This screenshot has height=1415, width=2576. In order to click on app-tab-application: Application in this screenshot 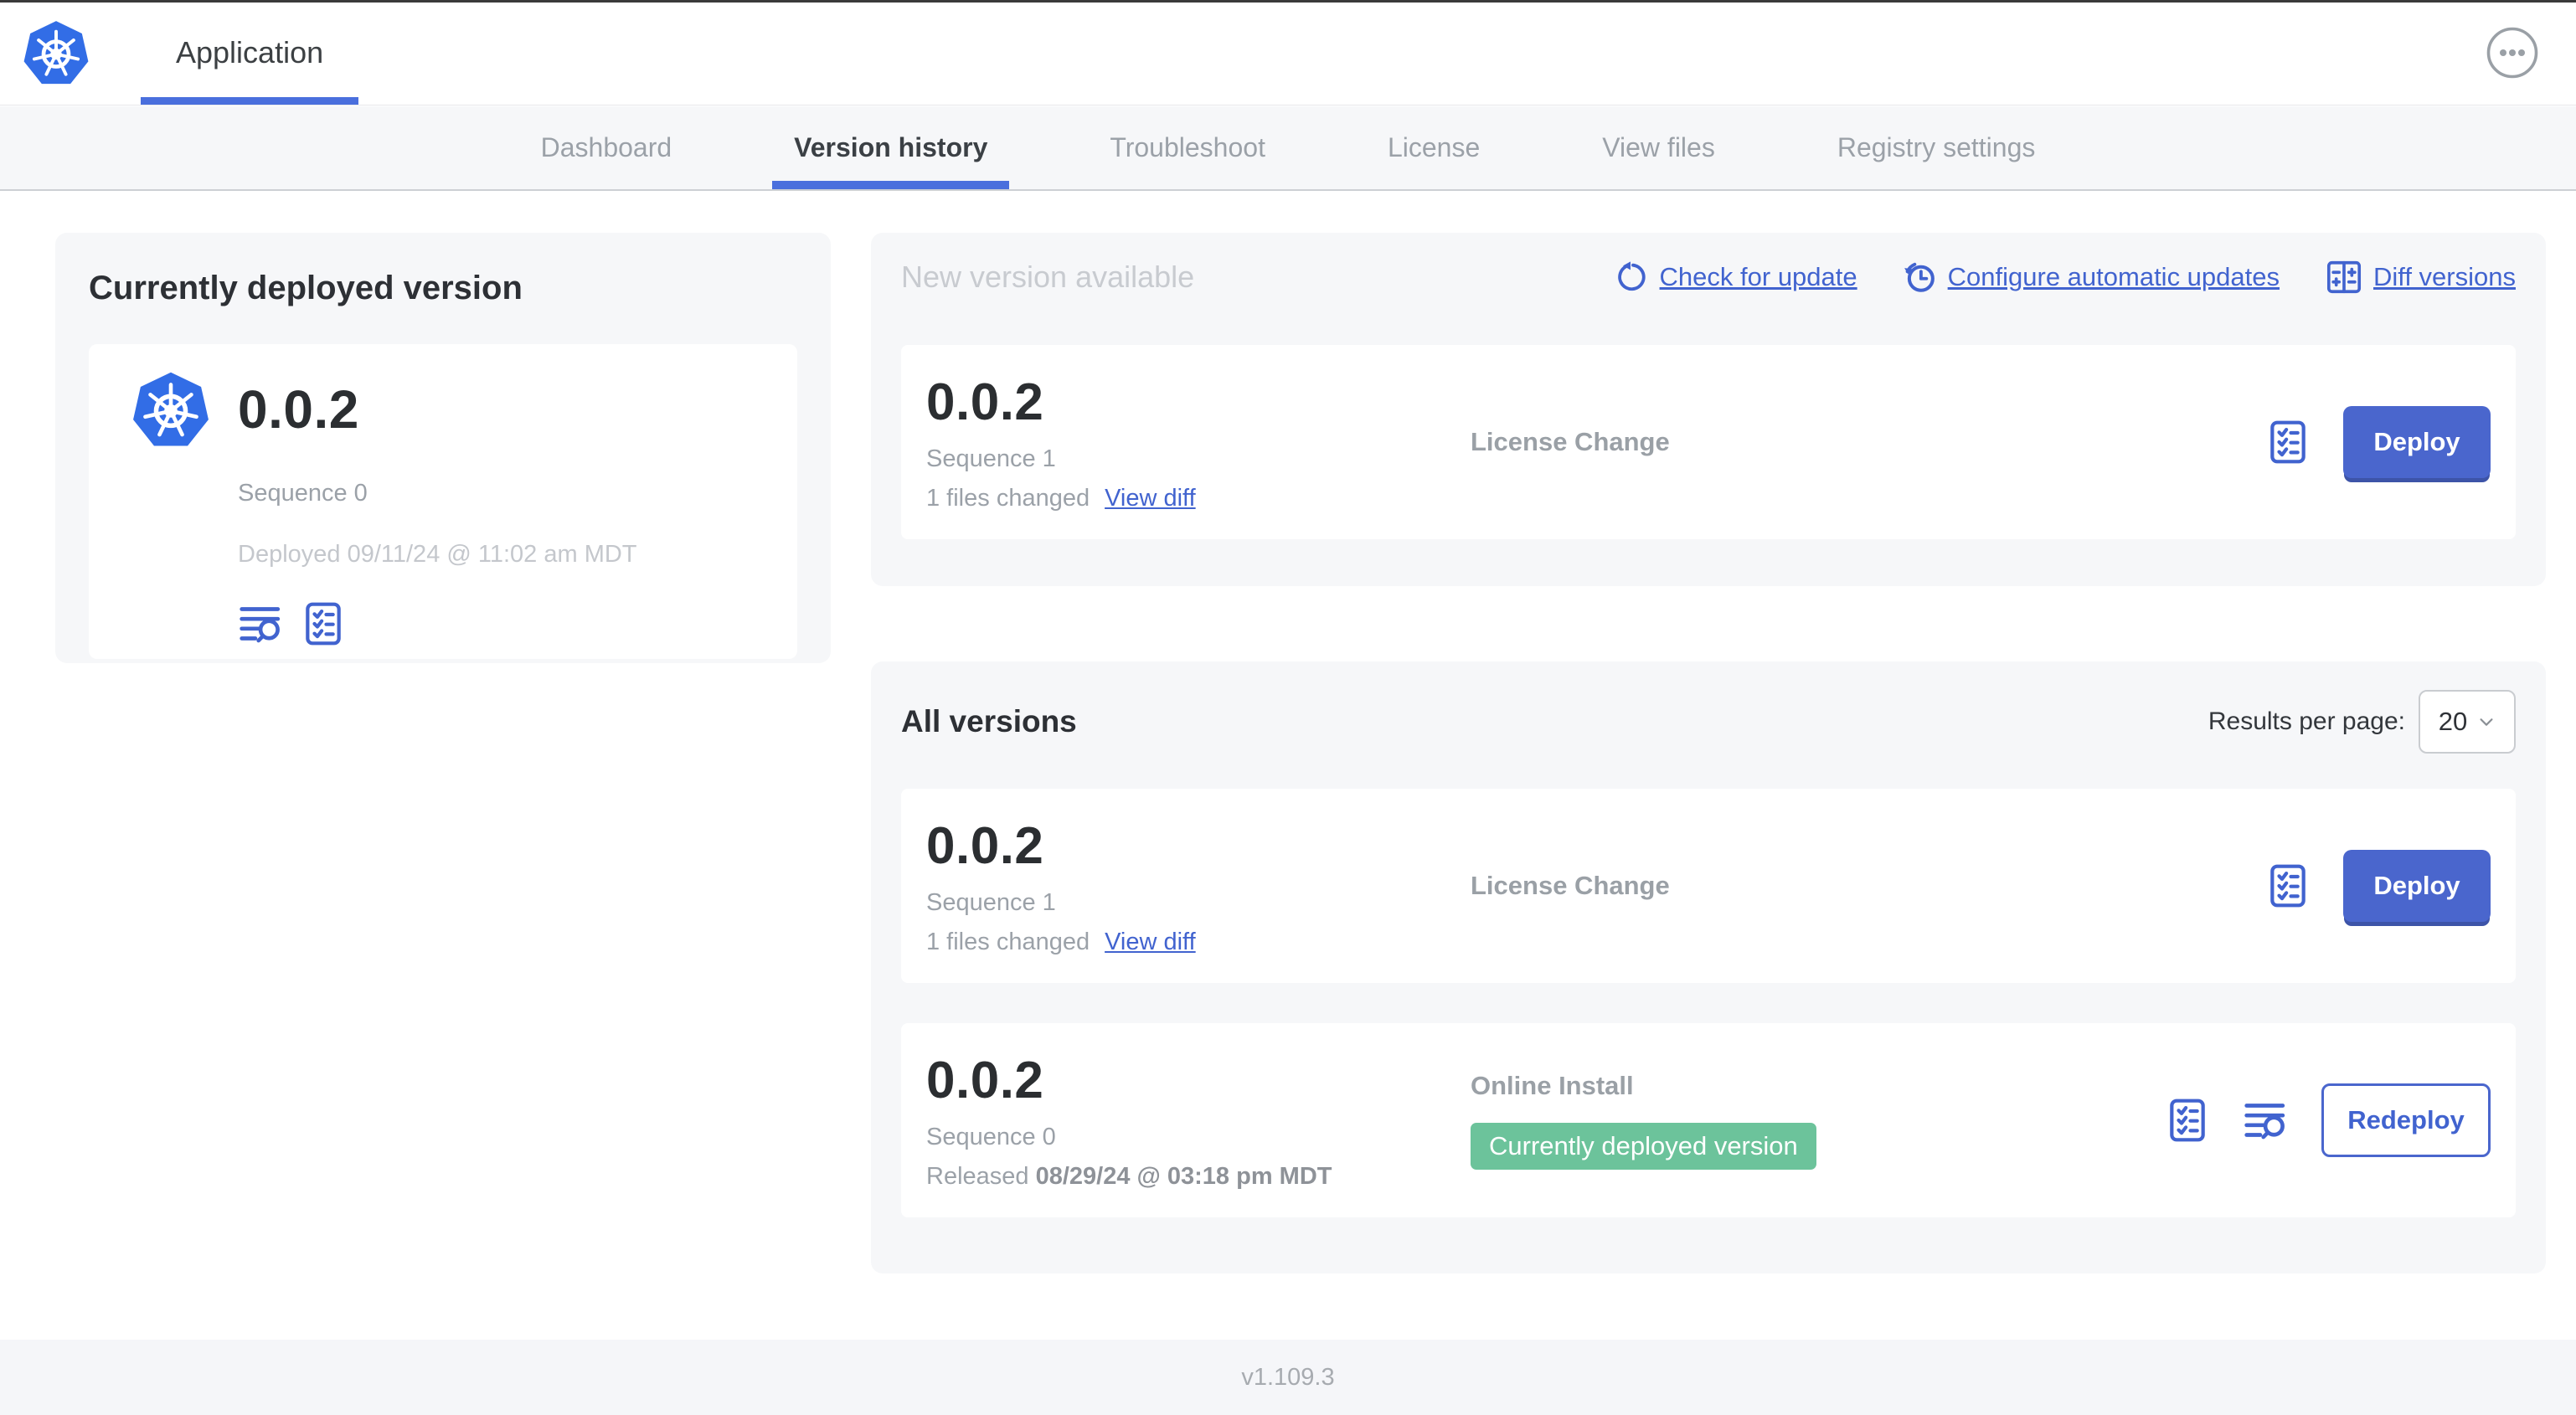, I will do `click(250, 52)`.